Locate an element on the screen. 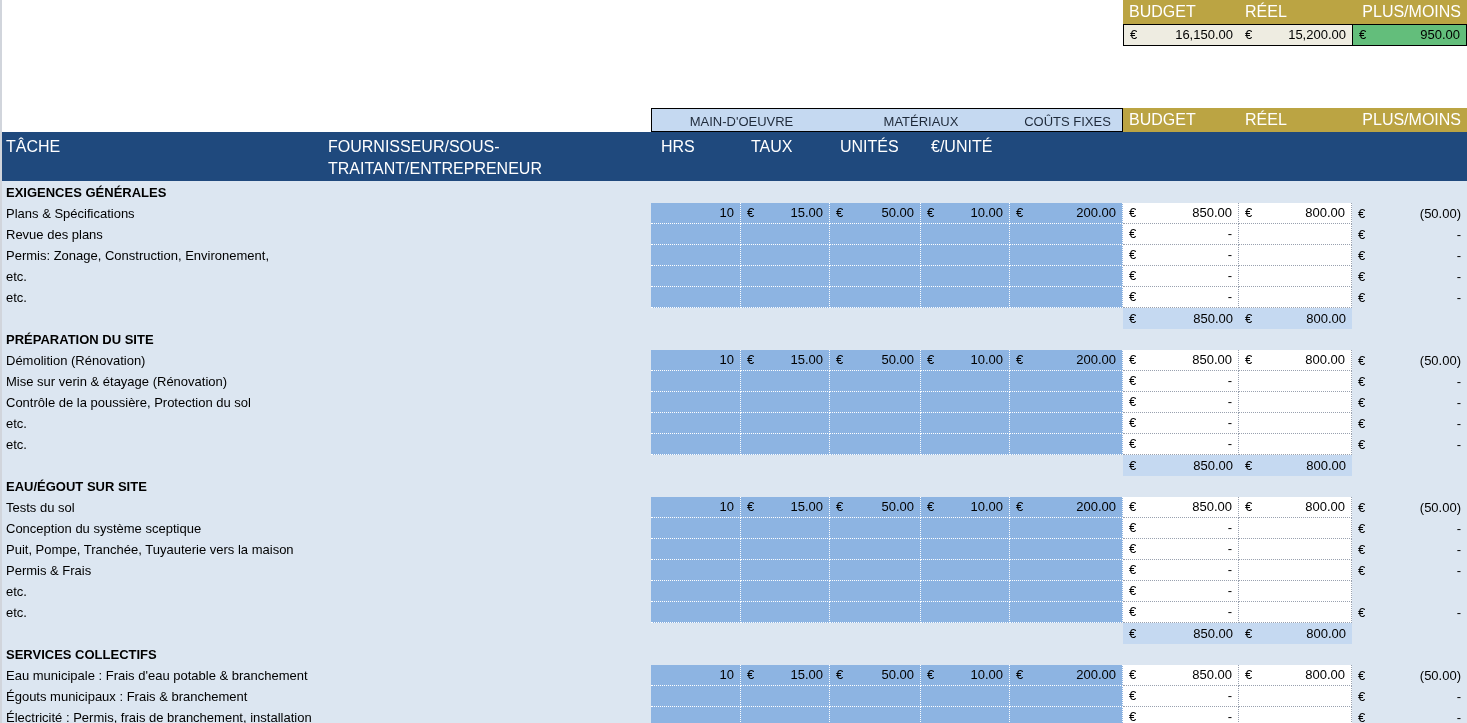 This screenshot has width=1467, height=723. column-header: €/UNITÉ is located at coordinates (962, 146).